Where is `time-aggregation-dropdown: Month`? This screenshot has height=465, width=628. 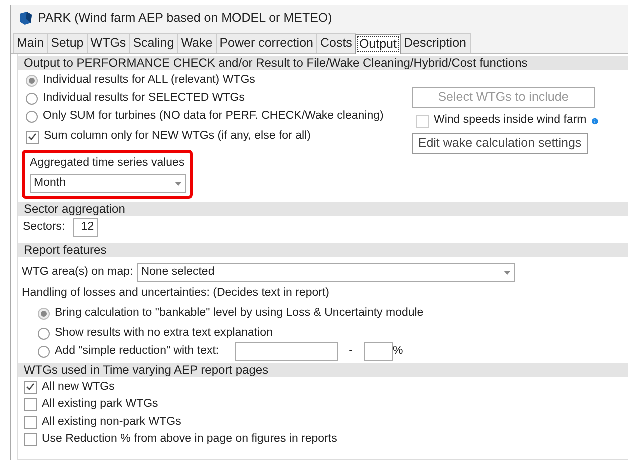
time-aggregation-dropdown: Month is located at coordinates (108, 184).